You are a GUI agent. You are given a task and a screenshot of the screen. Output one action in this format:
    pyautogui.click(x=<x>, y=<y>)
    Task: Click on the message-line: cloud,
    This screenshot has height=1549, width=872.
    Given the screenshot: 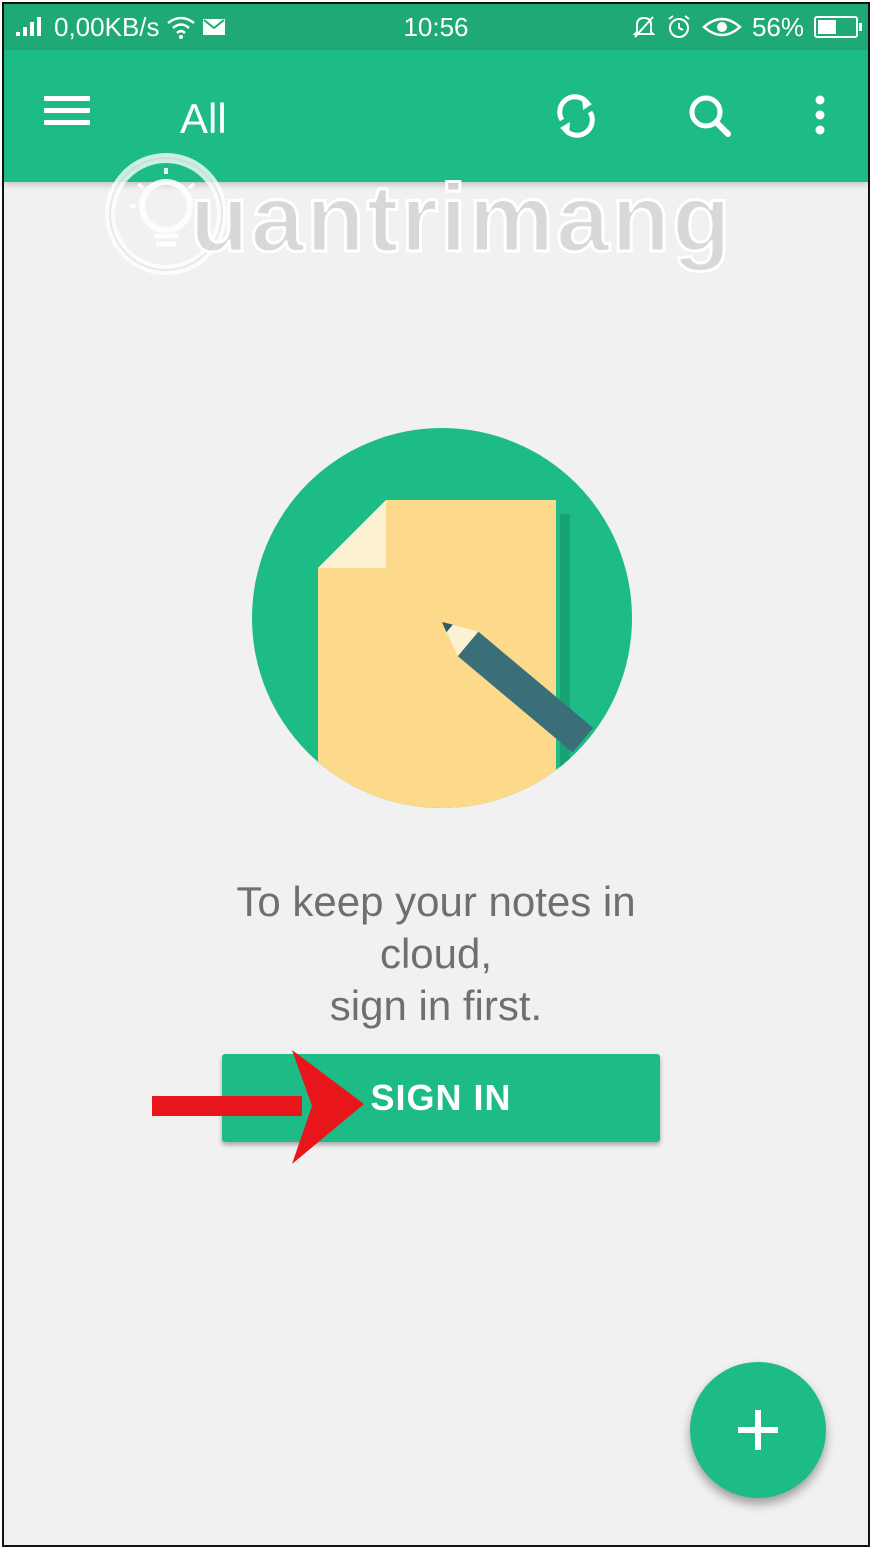 What is the action you would take?
    pyautogui.click(x=436, y=953)
    